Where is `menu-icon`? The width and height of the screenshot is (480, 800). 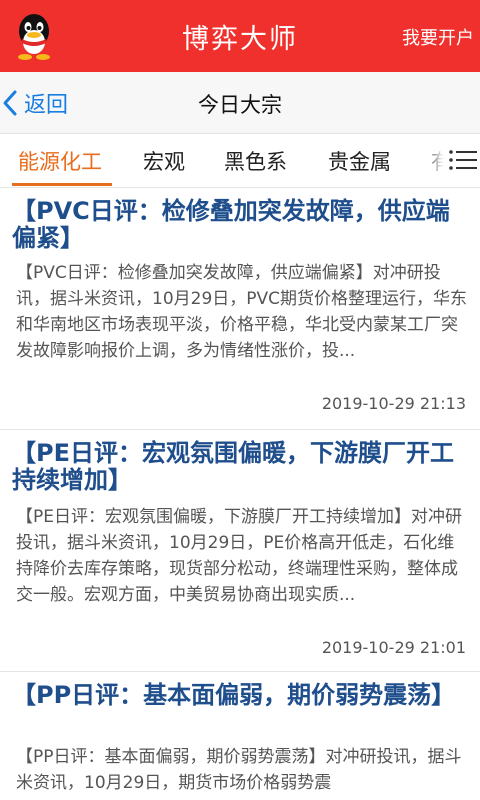 menu-icon is located at coordinates (463, 160).